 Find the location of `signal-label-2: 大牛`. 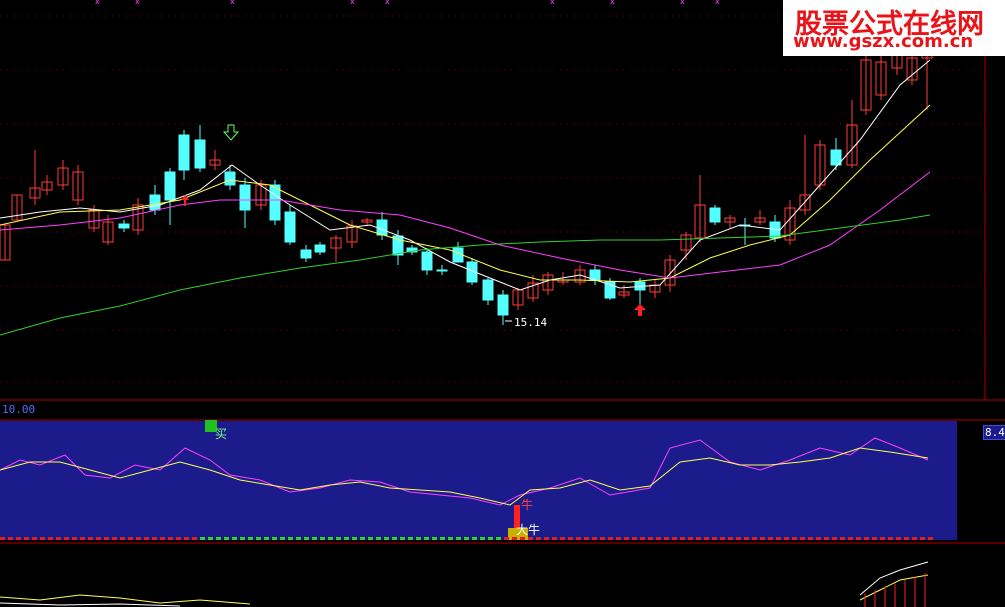

signal-label-2: 大牛 is located at coordinates (528, 530).